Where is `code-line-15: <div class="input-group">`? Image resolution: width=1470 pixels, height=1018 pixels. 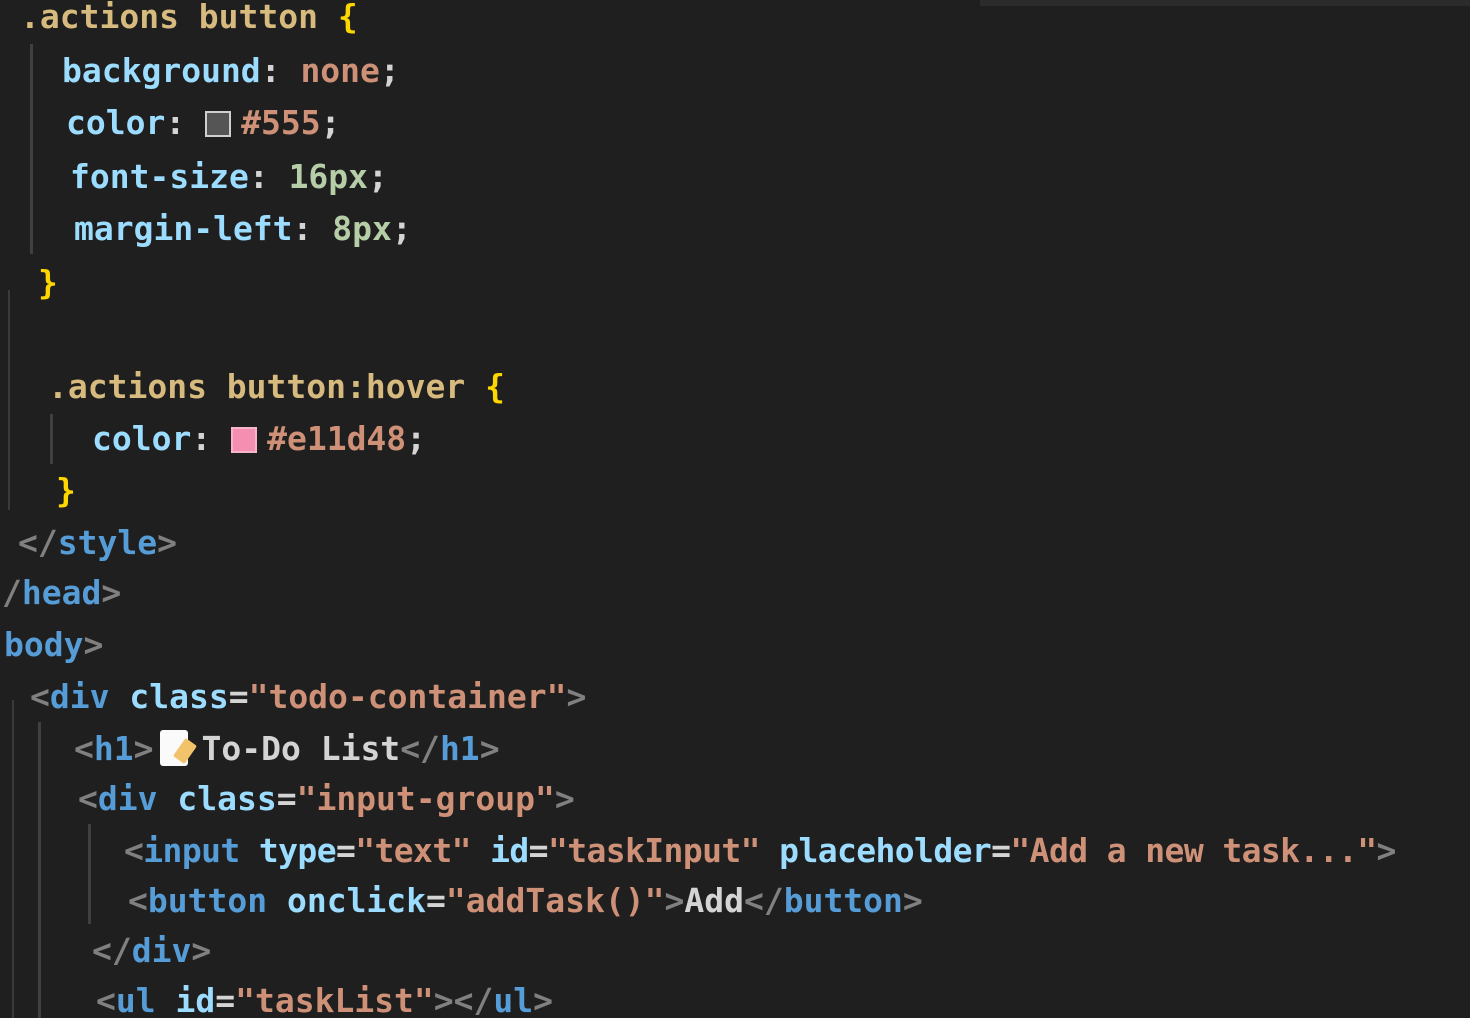
code-line-15: <div class="input-group"> is located at coordinates (326, 799).